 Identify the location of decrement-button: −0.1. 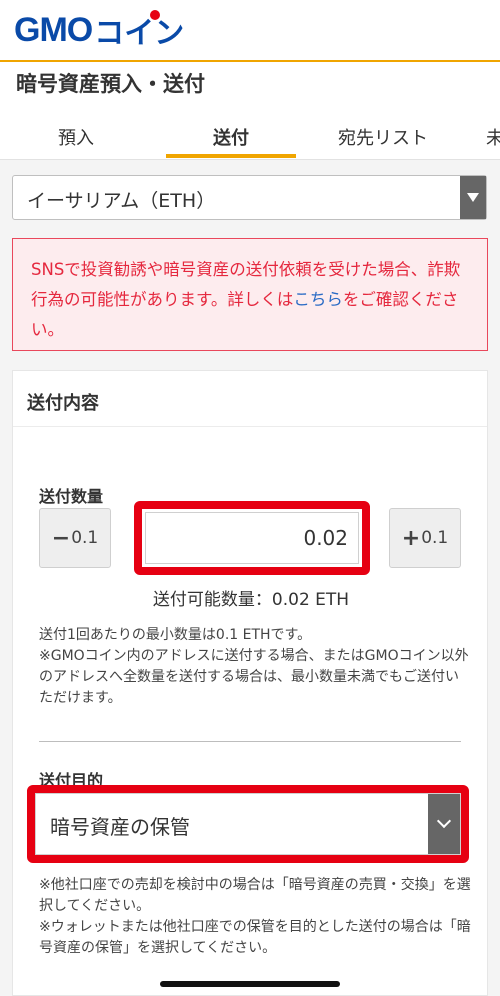
(75, 538).